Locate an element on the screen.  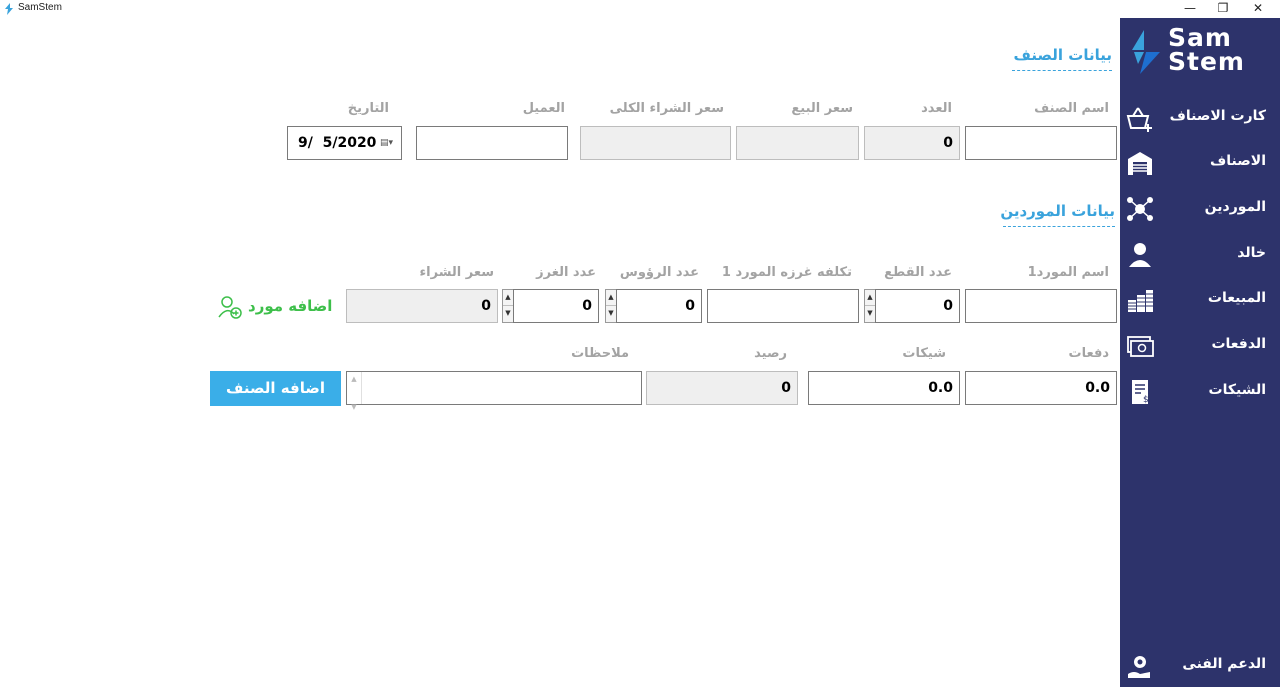
supplier-section-underline is located at coordinates (1059, 226).